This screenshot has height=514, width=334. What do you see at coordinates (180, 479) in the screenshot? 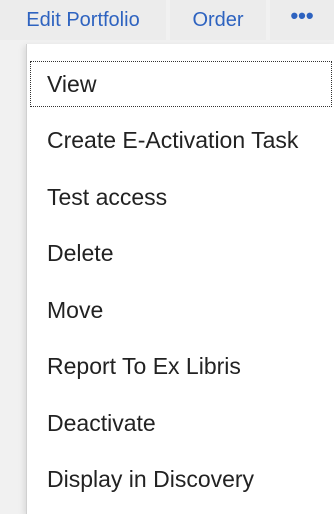
I see `menu-item-display-in-discovery: Display in Discovery` at bounding box center [180, 479].